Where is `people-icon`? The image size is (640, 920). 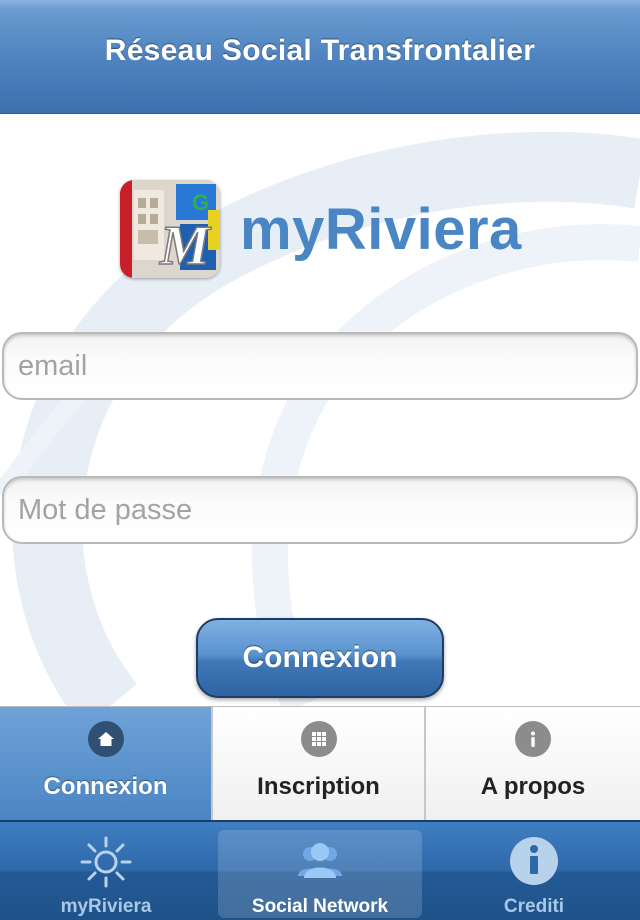 people-icon is located at coordinates (320, 860).